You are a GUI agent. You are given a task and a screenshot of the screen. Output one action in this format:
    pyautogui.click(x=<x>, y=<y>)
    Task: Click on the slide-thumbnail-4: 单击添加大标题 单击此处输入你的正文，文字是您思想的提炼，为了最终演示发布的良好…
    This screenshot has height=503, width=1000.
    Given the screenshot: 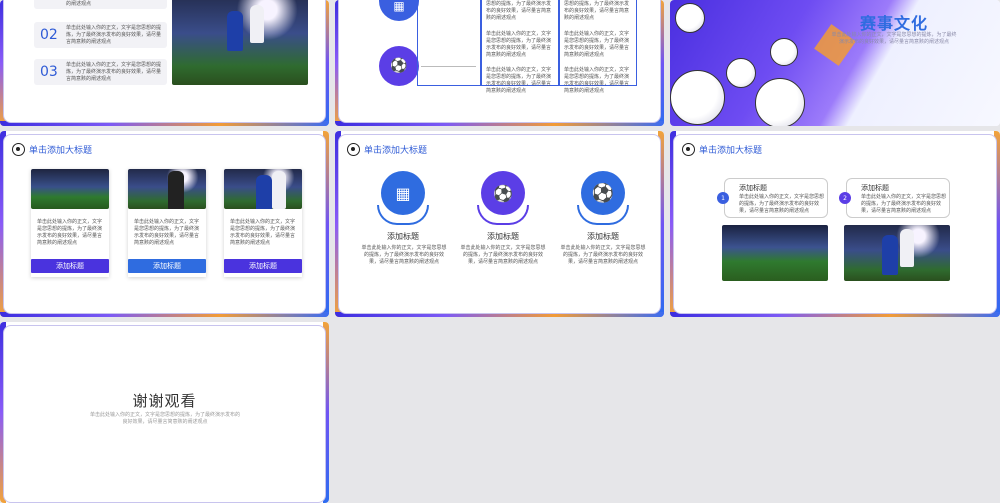 What is the action you would take?
    pyautogui.click(x=164, y=224)
    